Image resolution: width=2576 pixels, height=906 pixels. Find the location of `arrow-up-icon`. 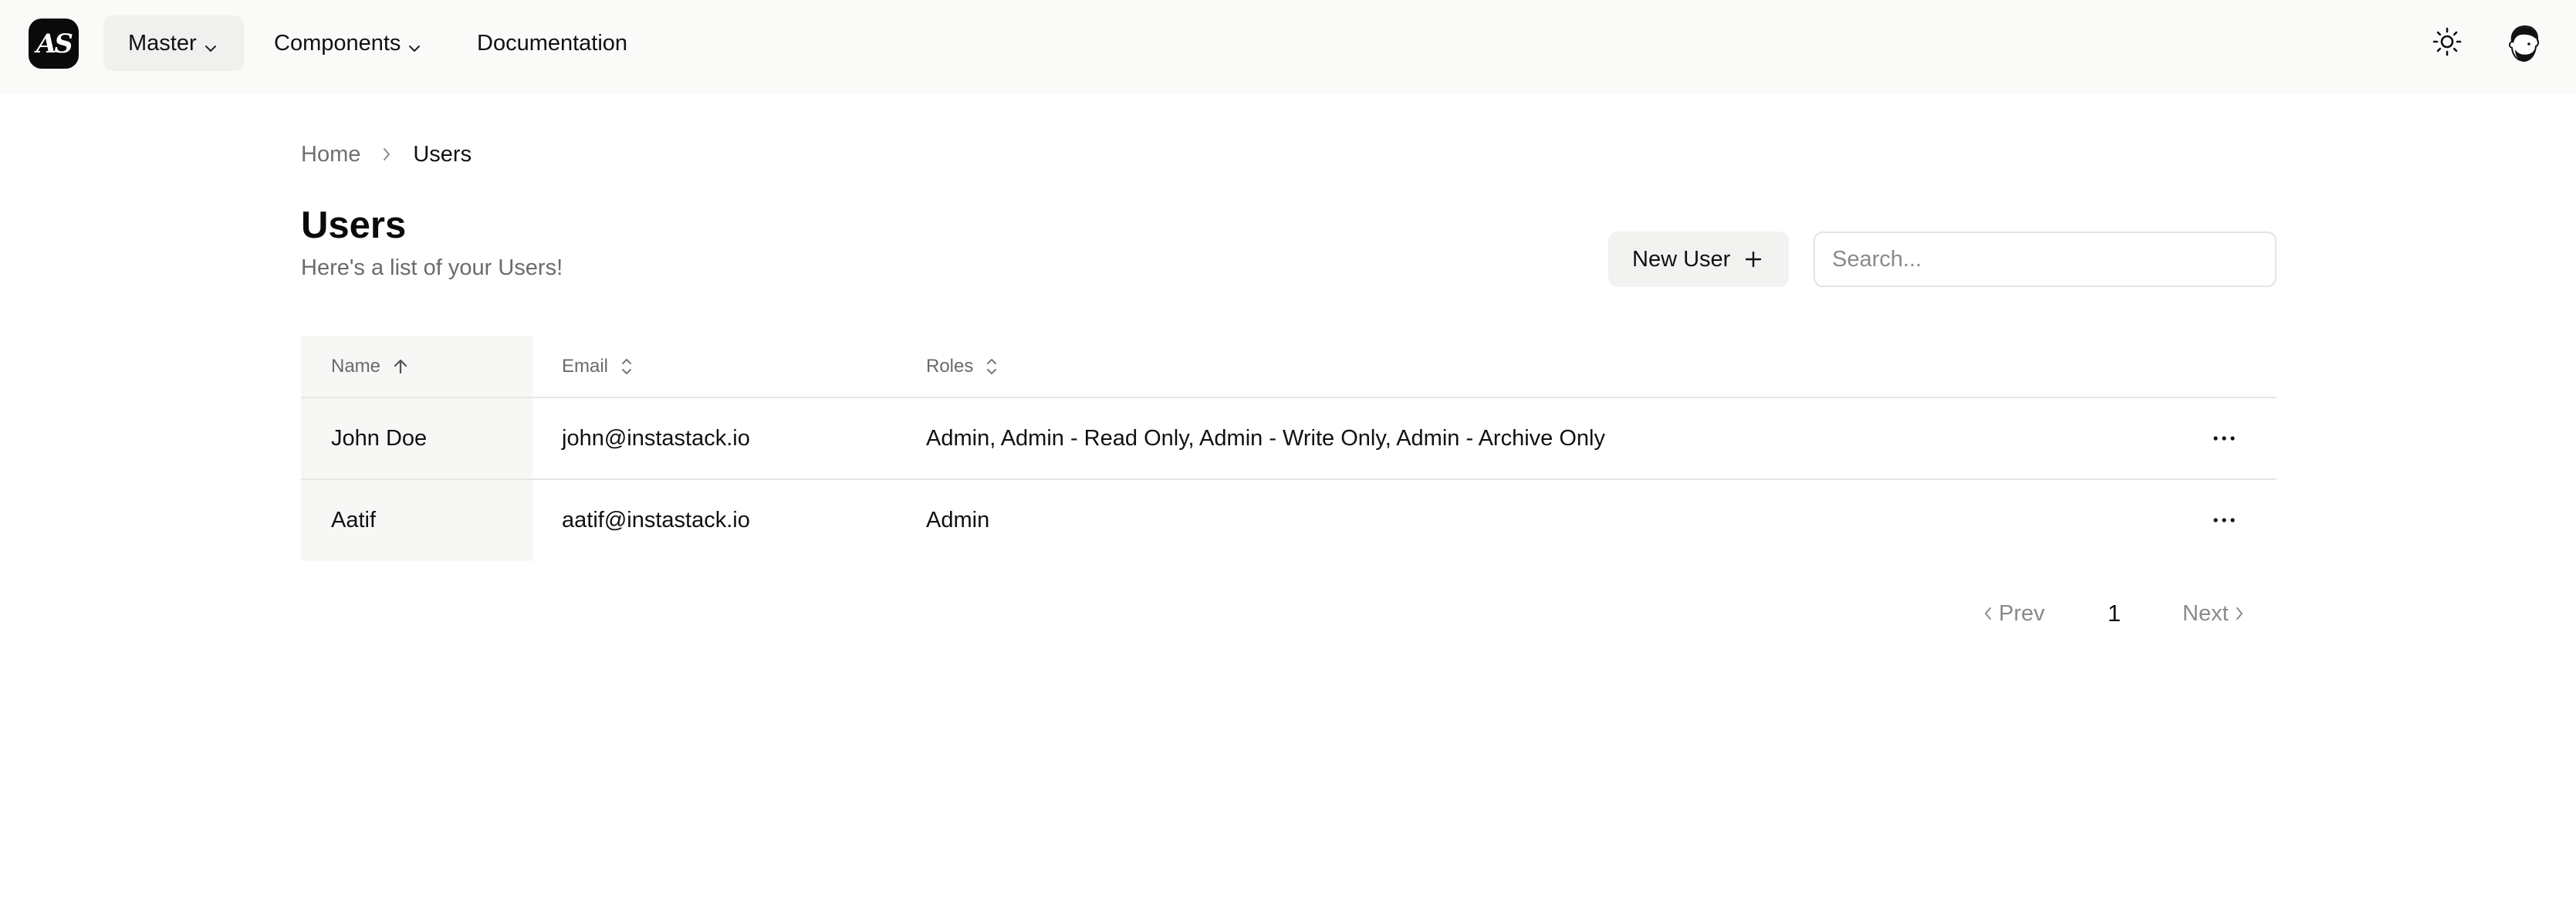

arrow-up-icon is located at coordinates (400, 366).